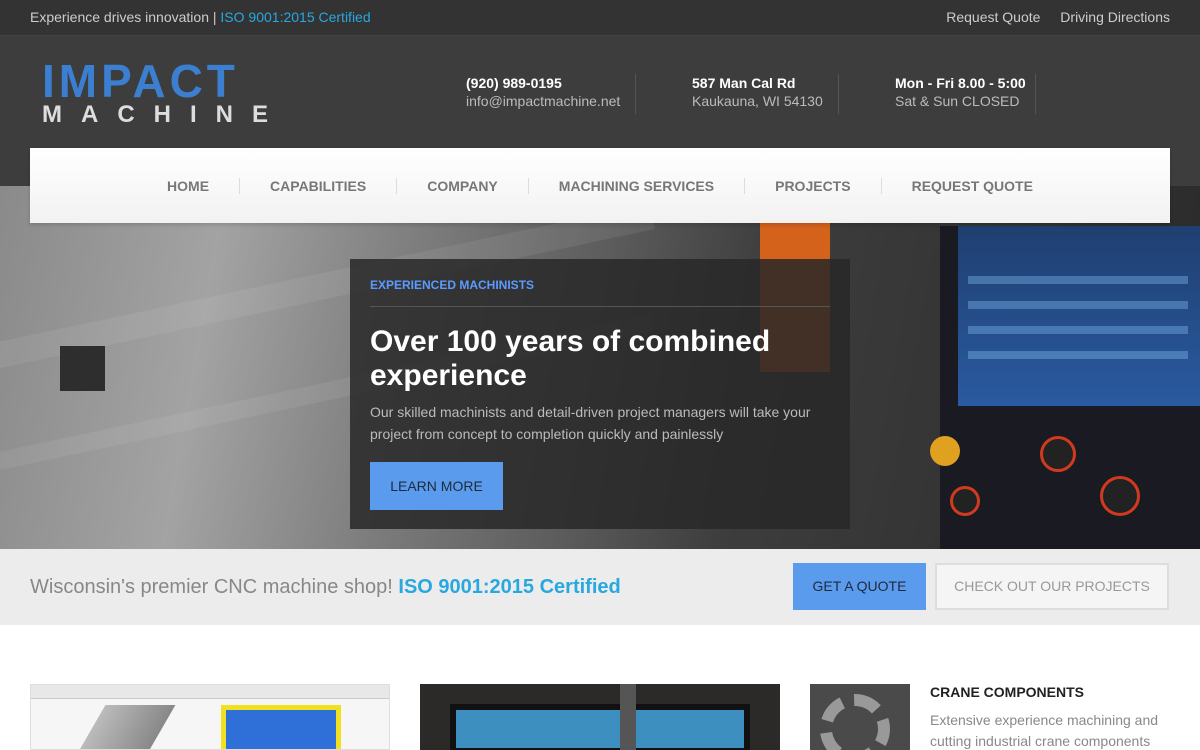 The height and width of the screenshot is (750, 1200). I want to click on nav-item-machining-services: MACHINING SERVICES, so click(637, 185).